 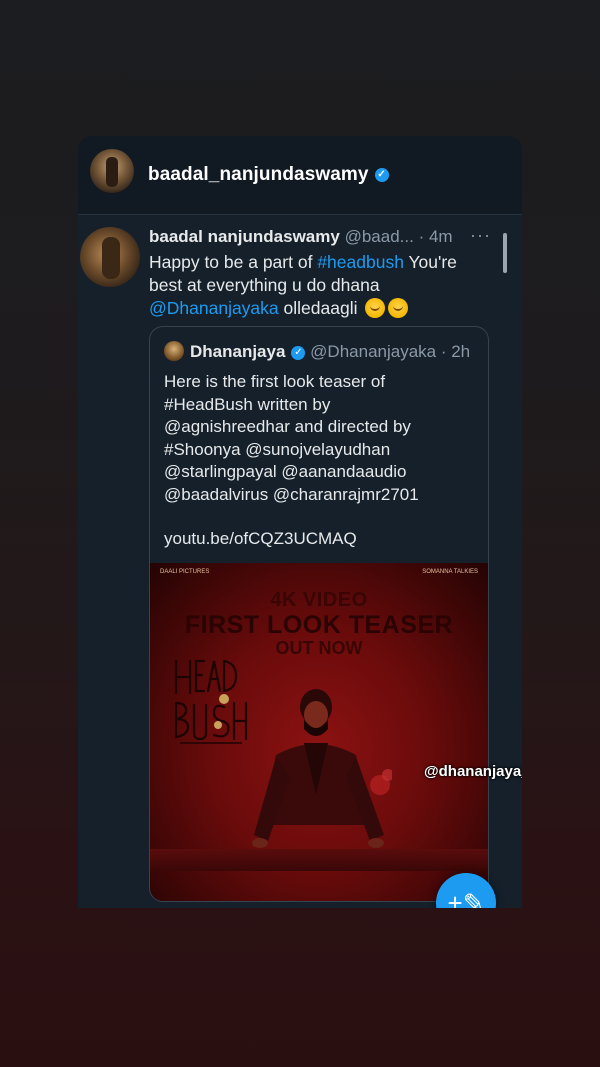 I want to click on quoted-tweet-header: Dhananjaya ✓ @Dhananjayaka · 2h, so click(x=317, y=351).